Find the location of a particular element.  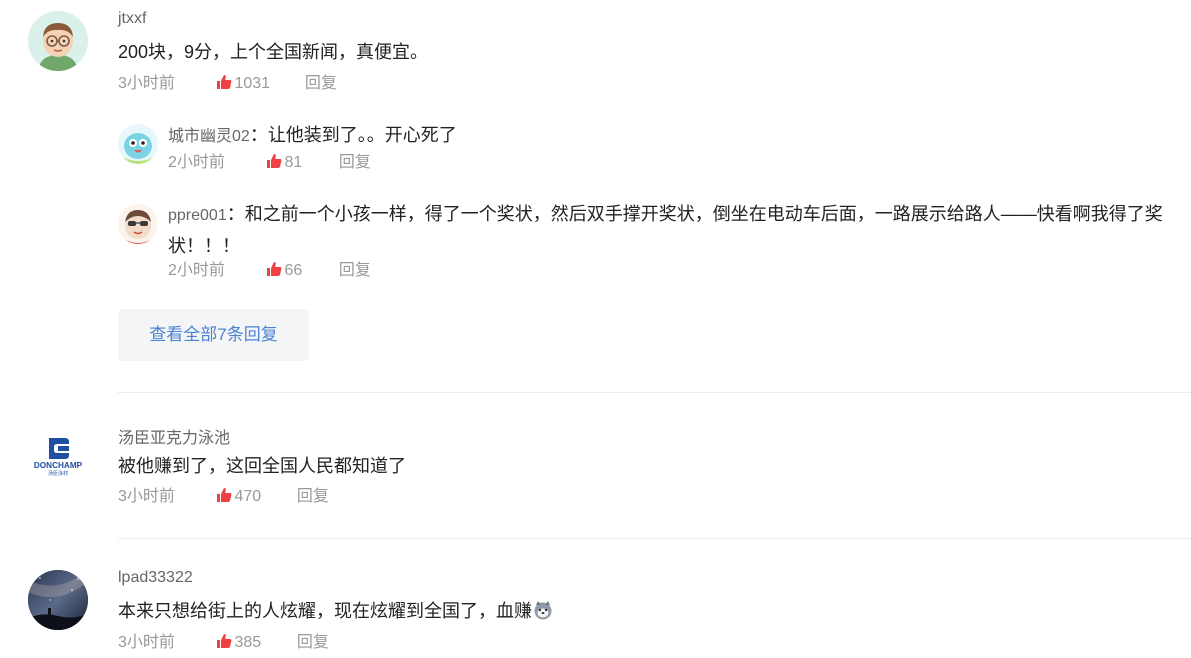

comment-username: lpad33322 is located at coordinates (155, 578).